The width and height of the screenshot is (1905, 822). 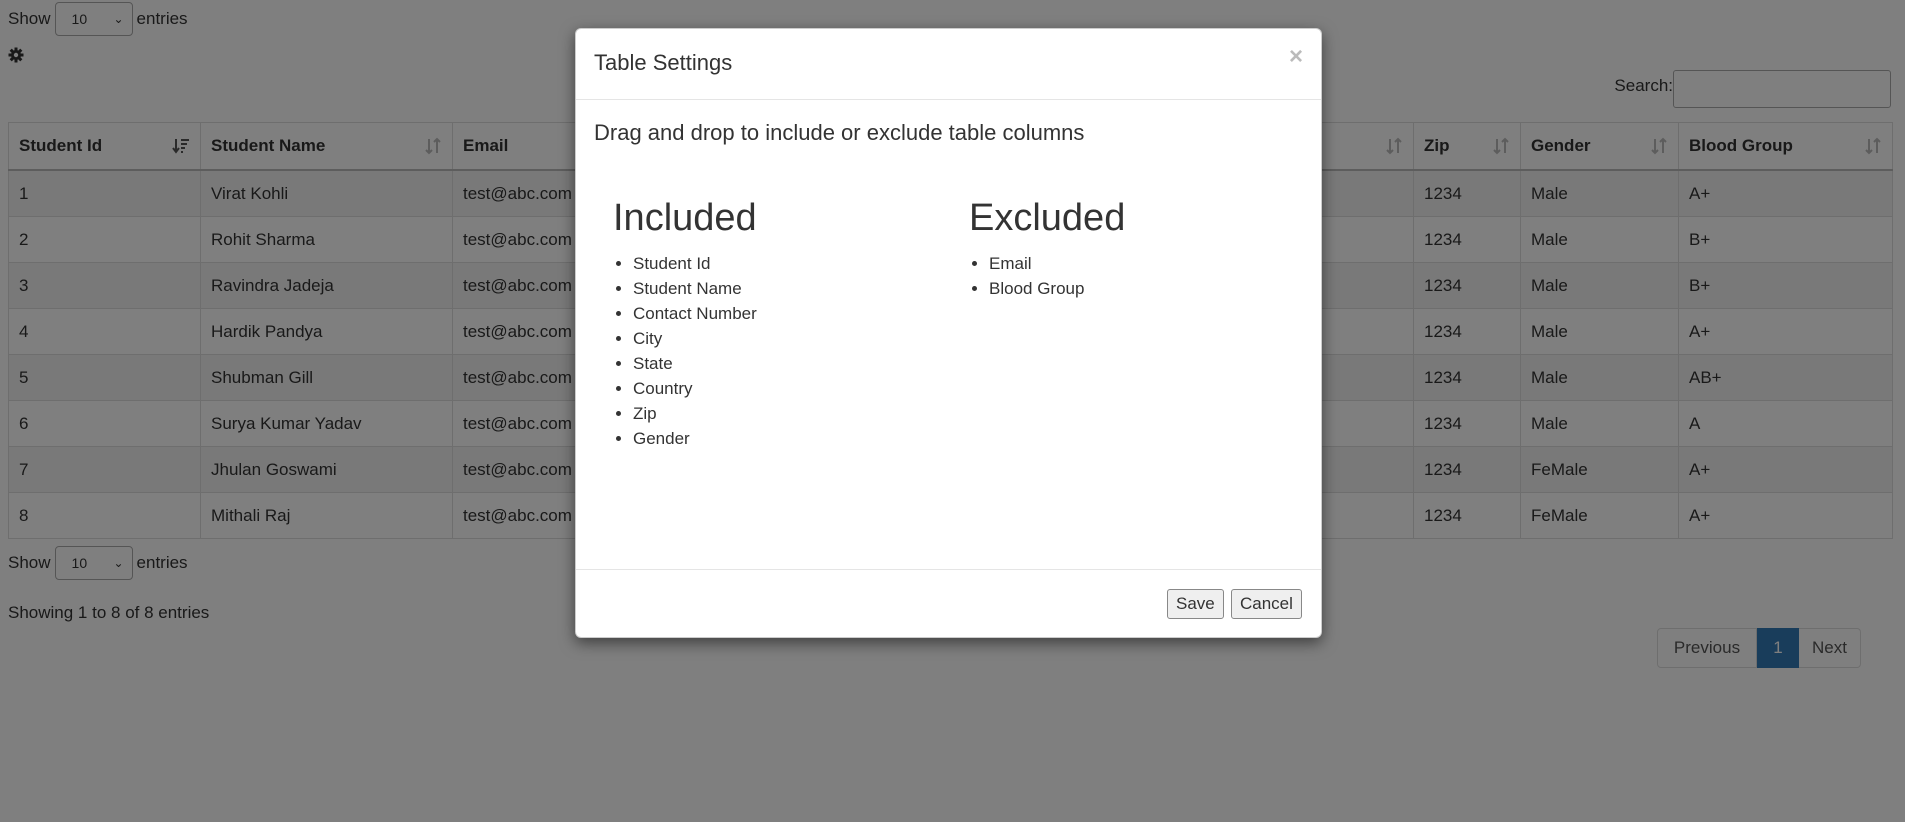 I want to click on included-column-item: Student Id, so click(x=695, y=263).